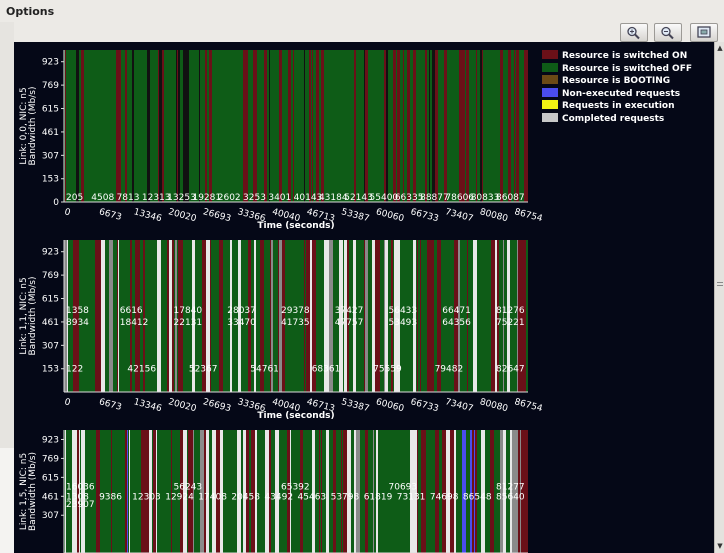 This screenshot has height=553, width=724. What do you see at coordinates (203, 370) in the screenshot?
I see `value-label: 52367` at bounding box center [203, 370].